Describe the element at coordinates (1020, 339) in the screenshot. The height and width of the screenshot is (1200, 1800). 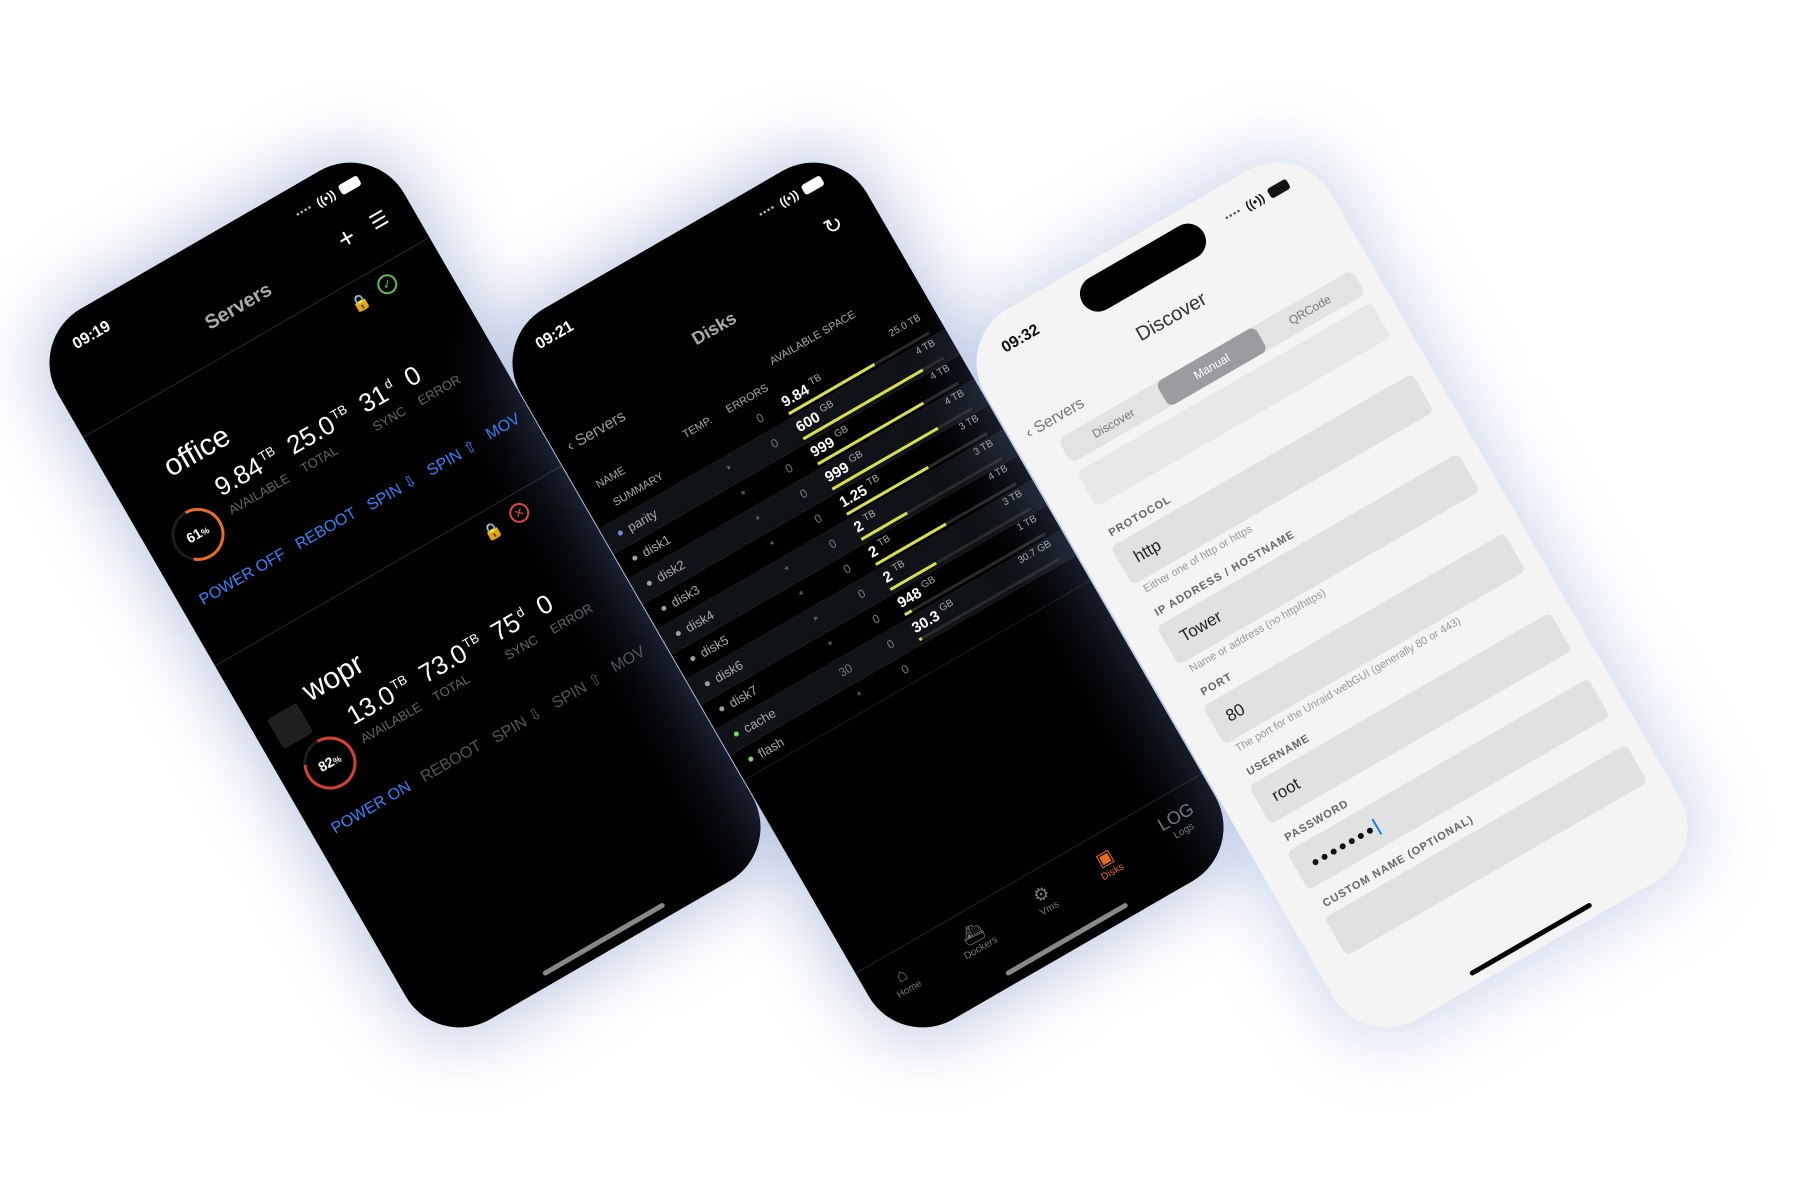
I see `clock: 09:32` at that location.